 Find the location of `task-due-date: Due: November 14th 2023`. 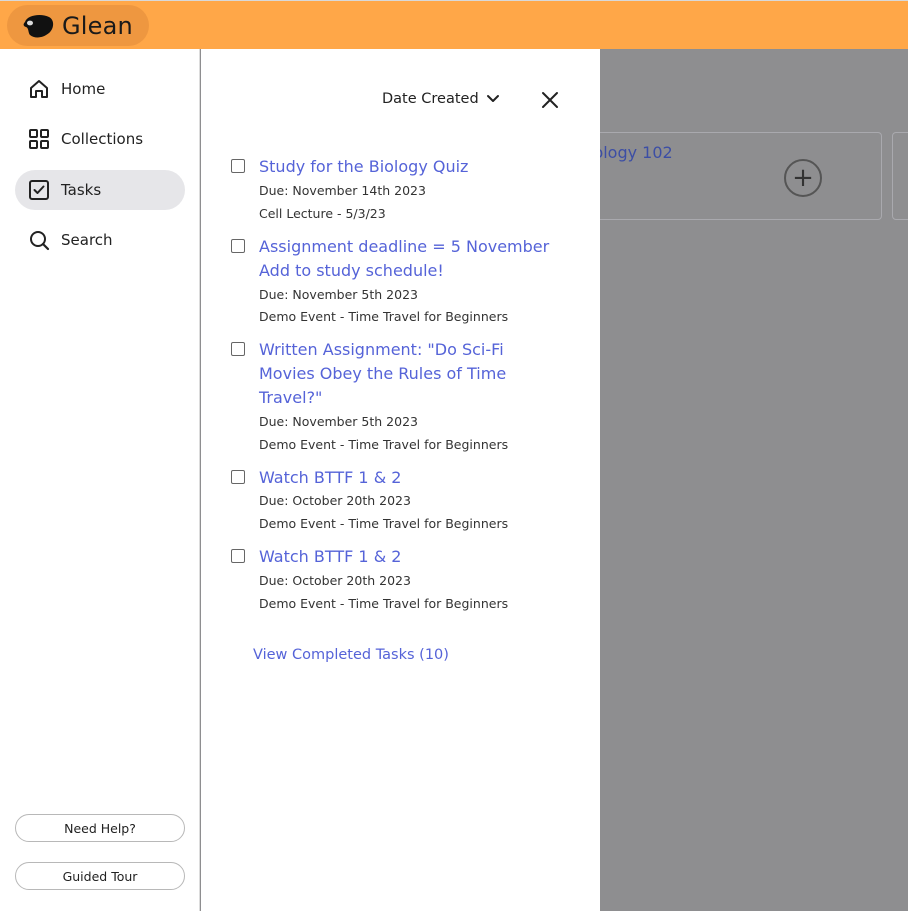

task-due-date: Due: November 14th 2023 is located at coordinates (342, 190).